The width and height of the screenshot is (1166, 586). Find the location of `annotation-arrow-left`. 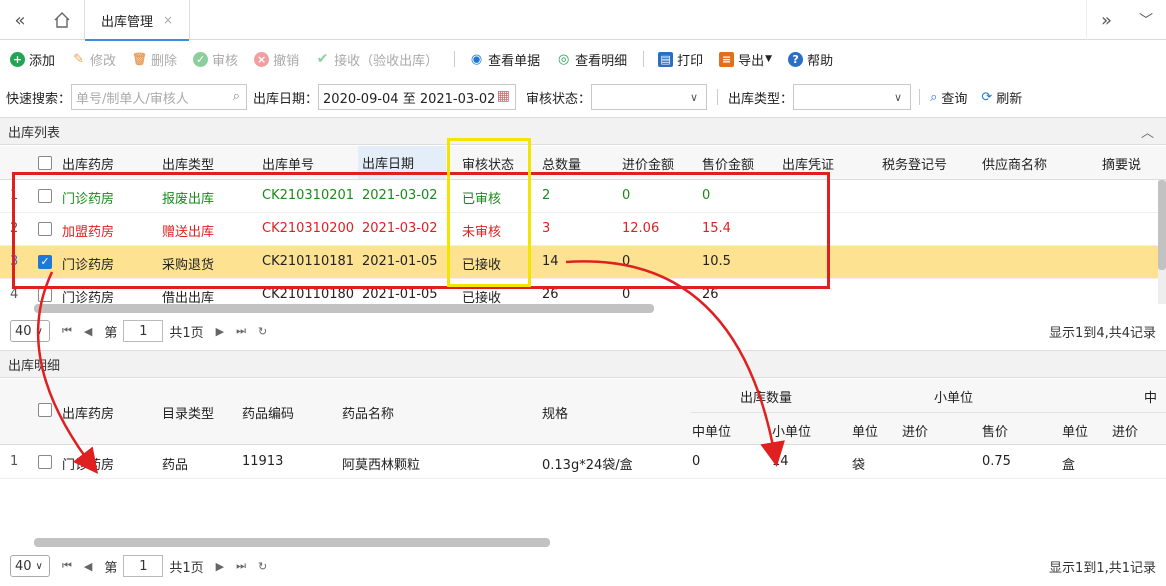

annotation-arrow-left is located at coordinates (67, 372).